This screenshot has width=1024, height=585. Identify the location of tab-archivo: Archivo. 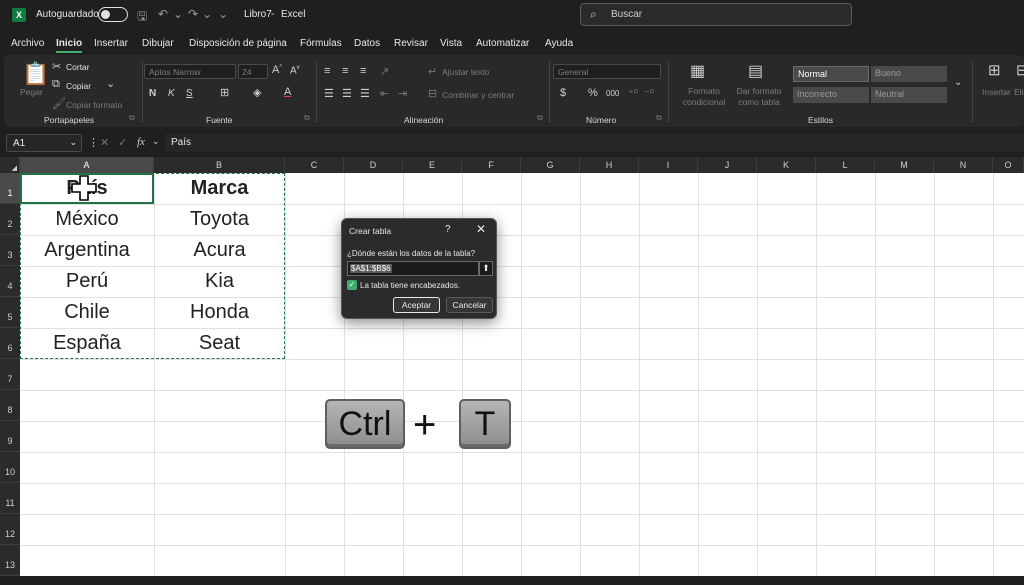
(27, 43).